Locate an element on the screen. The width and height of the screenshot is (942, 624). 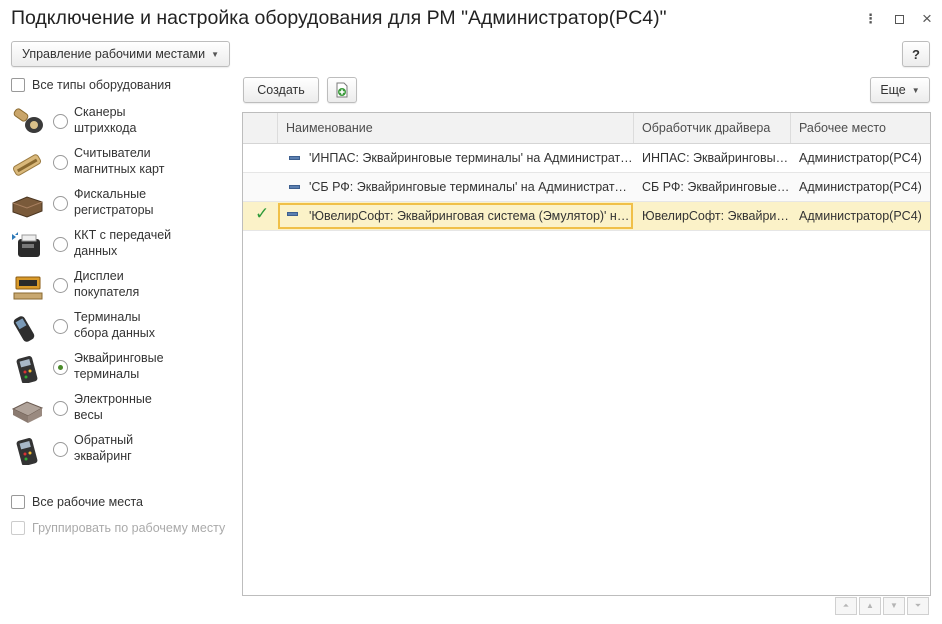
equipment-type-item: Фискальные регистраторы is located at coordinates (120, 206).